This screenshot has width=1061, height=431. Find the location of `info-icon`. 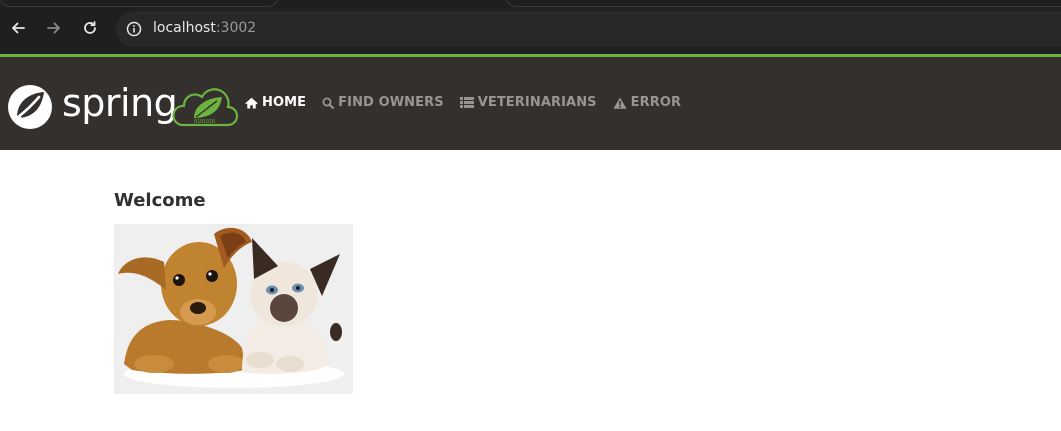

info-icon is located at coordinates (134, 29).